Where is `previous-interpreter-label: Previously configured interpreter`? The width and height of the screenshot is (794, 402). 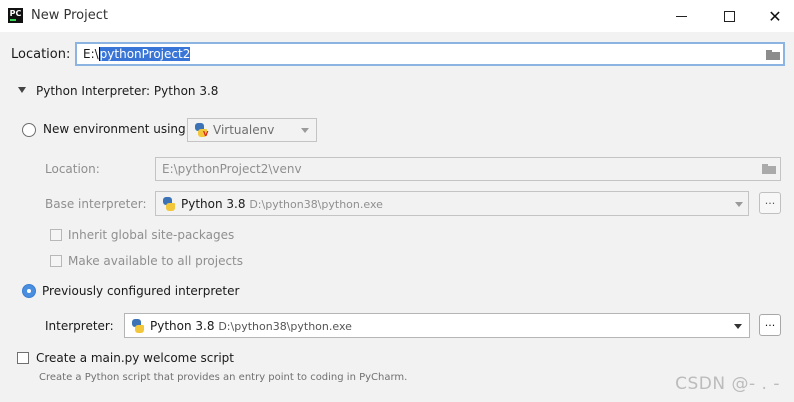
previous-interpreter-label: Previously configured interpreter is located at coordinates (140, 291).